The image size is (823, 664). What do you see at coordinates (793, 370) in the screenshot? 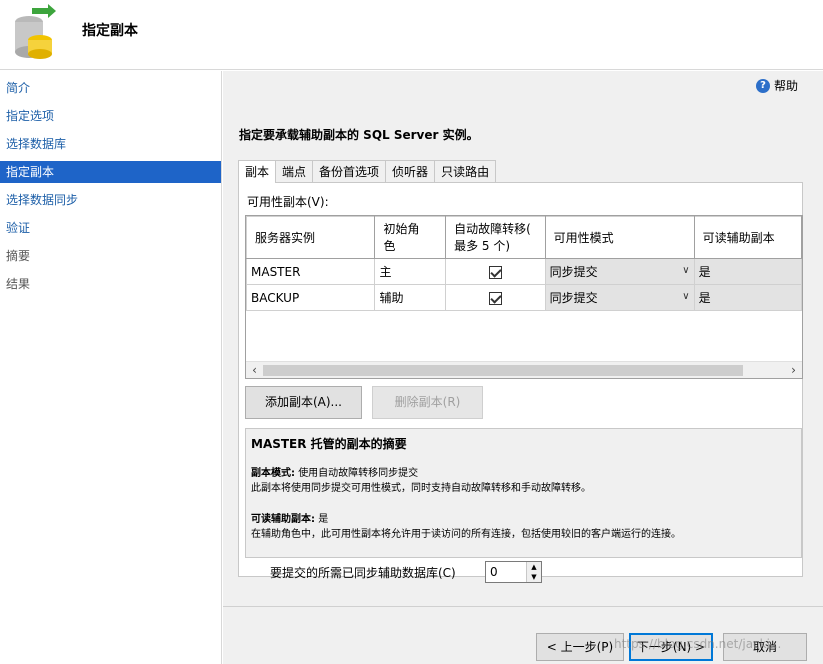
I see `scroll-right-icon: ›` at bounding box center [793, 370].